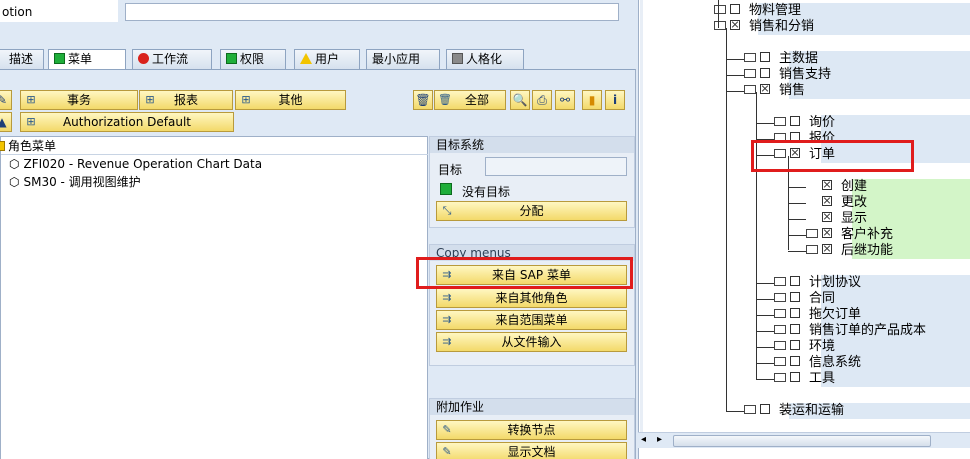 Image resolution: width=970 pixels, height=459 pixels. I want to click on tree-row-band, so click(911, 187).